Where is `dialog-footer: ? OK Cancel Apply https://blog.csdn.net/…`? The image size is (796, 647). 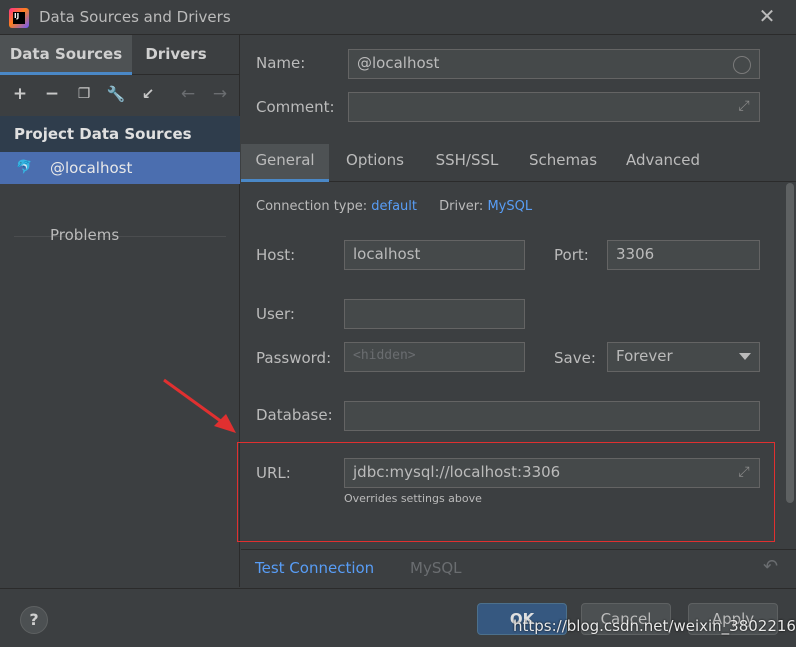
dialog-footer: ? OK Cancel Apply https://blog.csdn.net/… is located at coordinates (398, 617).